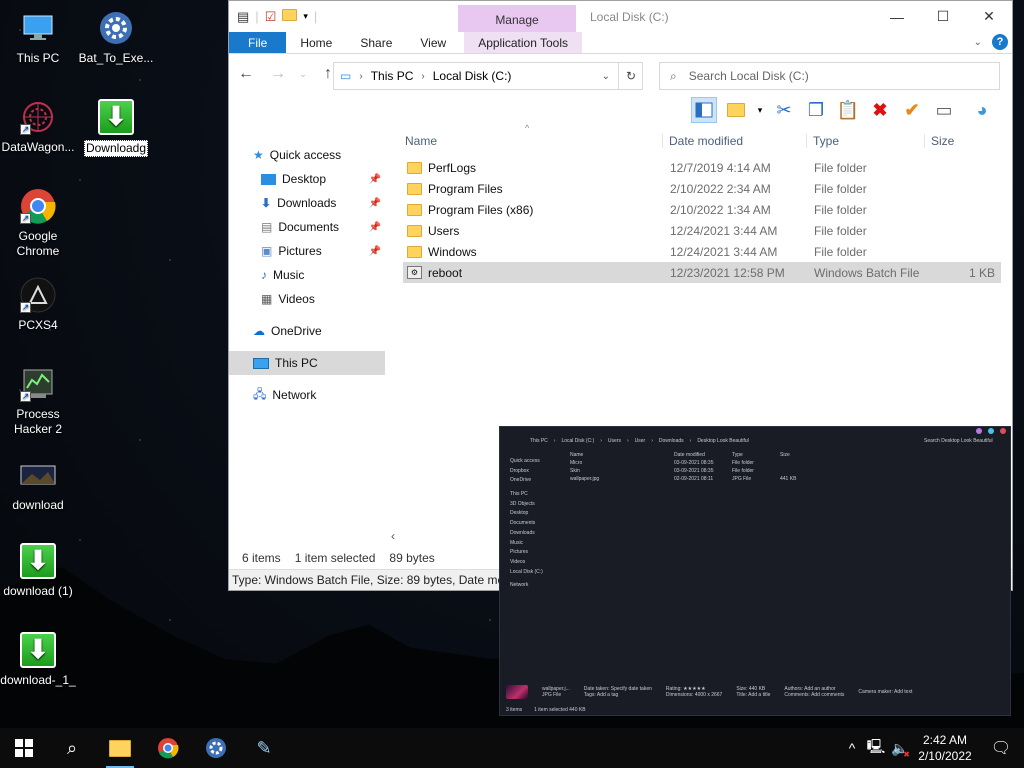 The height and width of the screenshot is (768, 1024). I want to click on forward-button: →, so click(278, 74).